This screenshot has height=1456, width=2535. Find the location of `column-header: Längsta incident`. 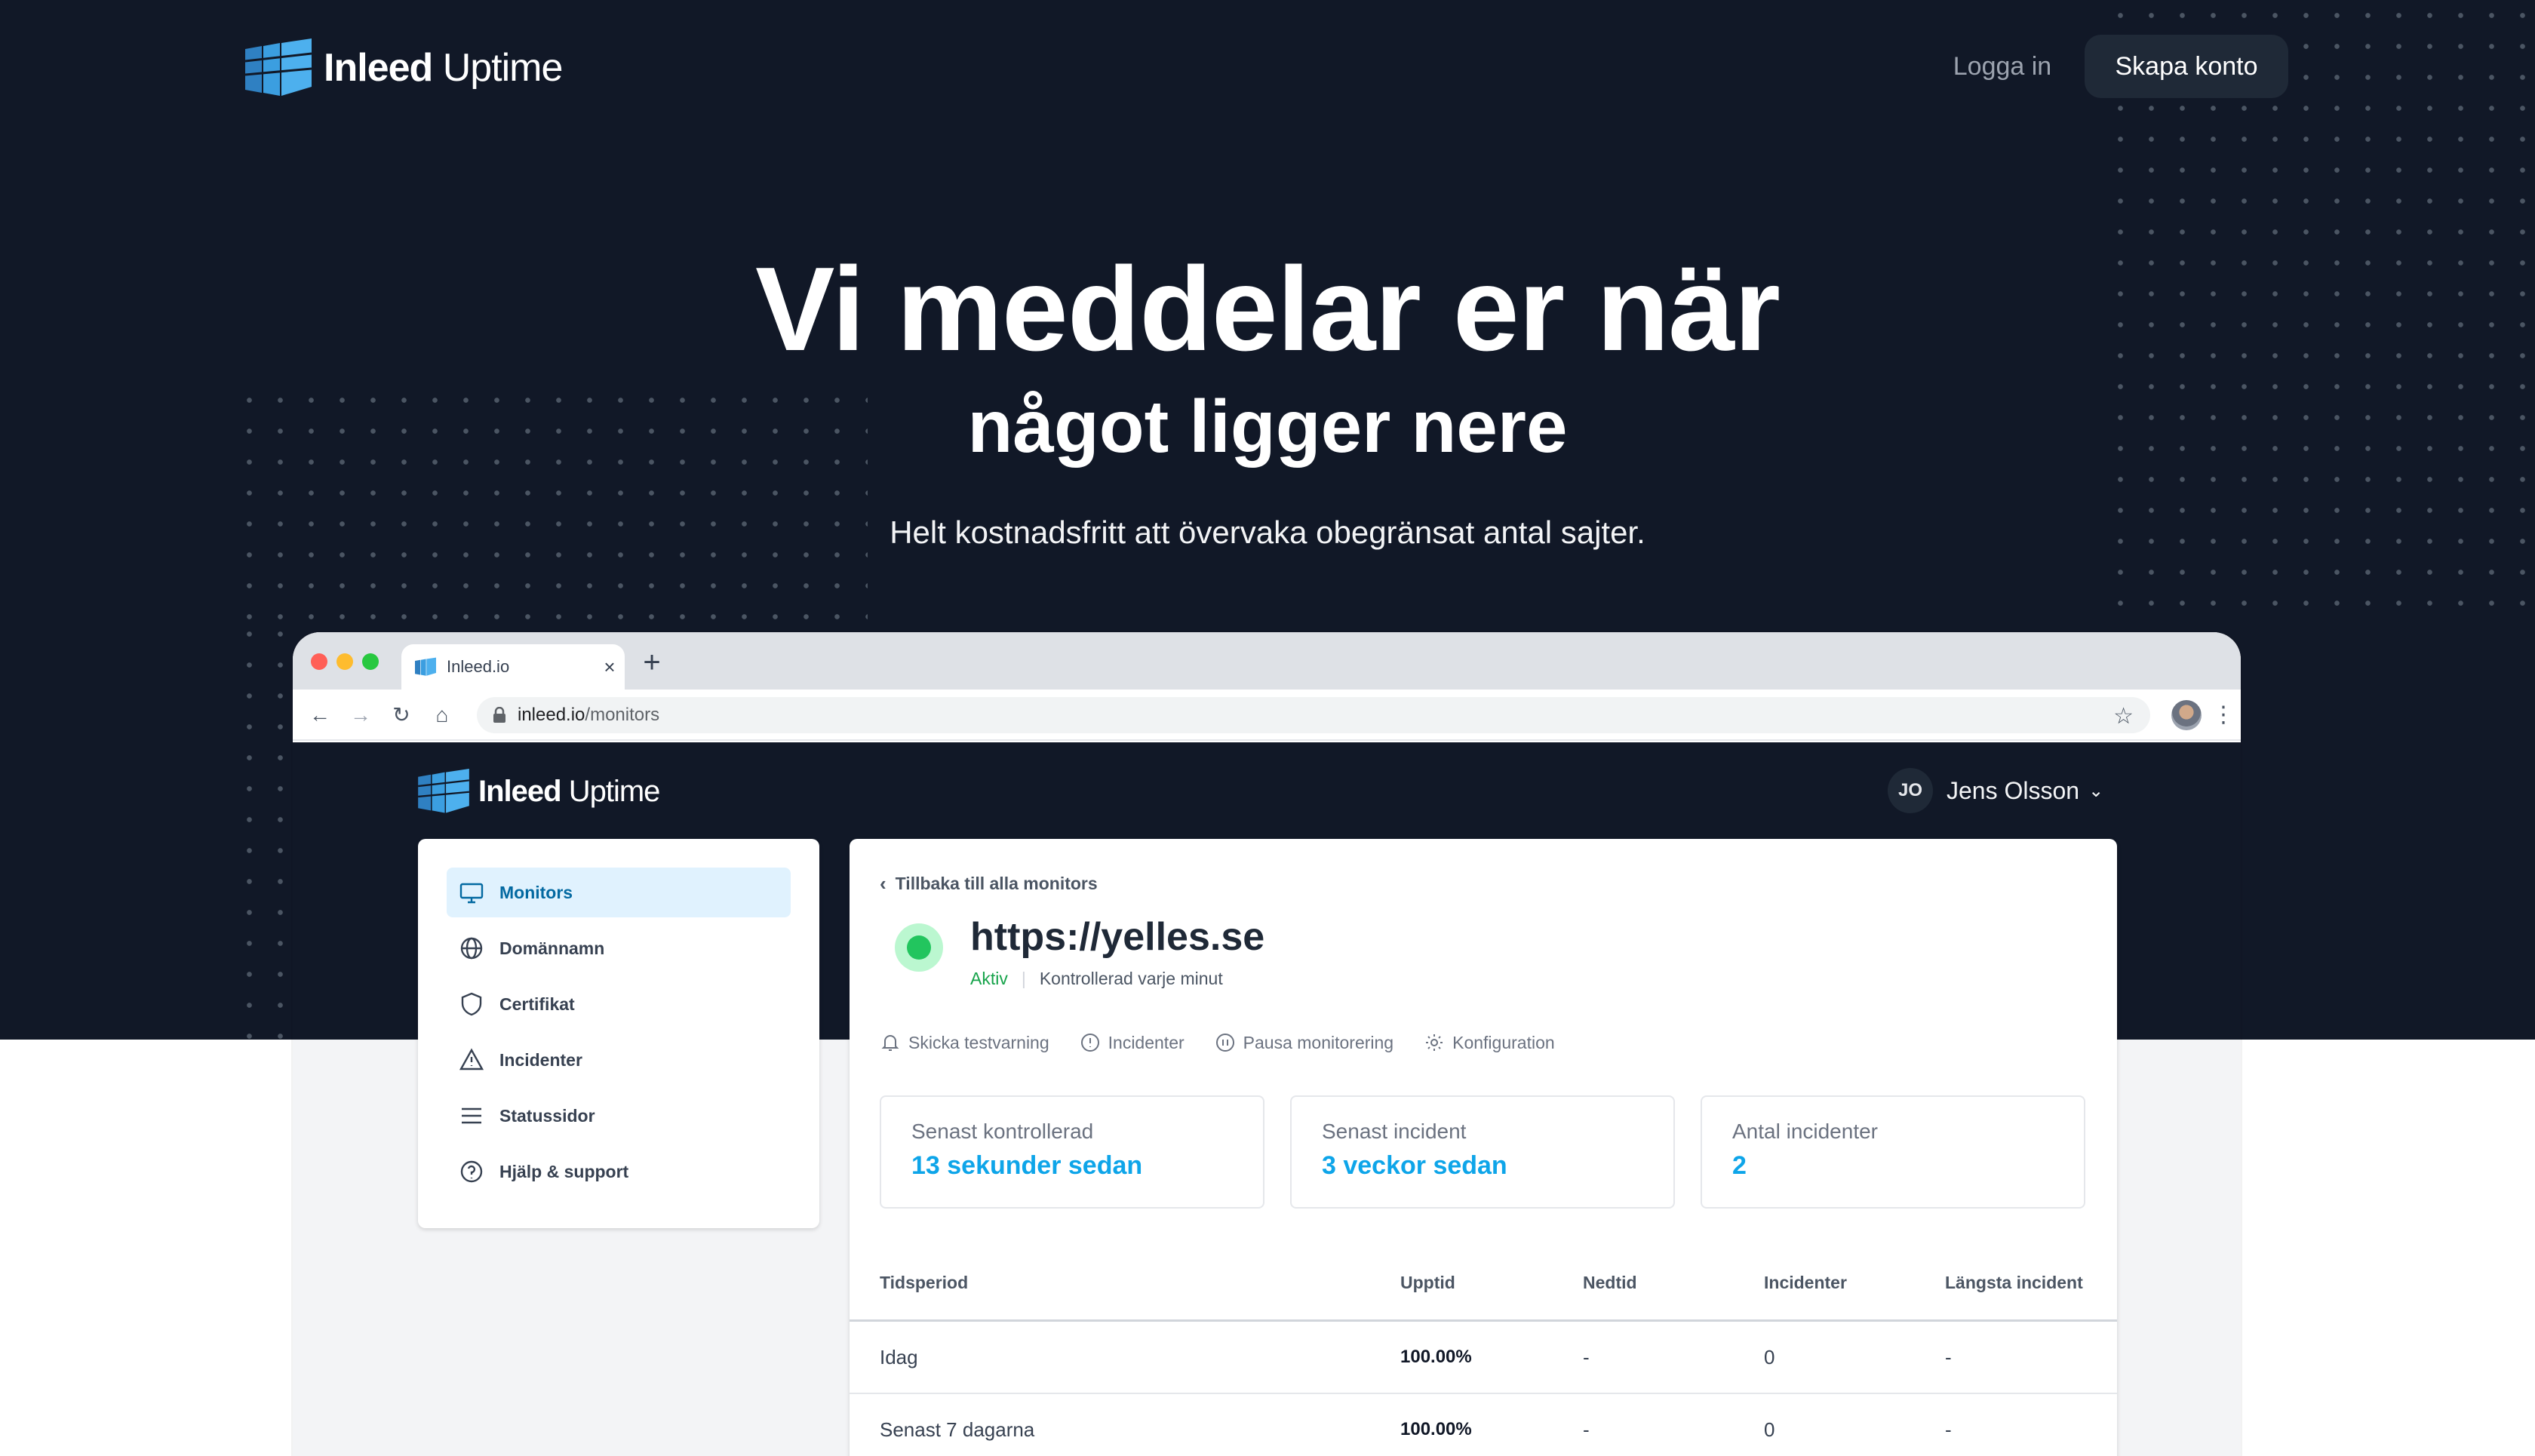

column-header: Längsta incident is located at coordinates (2014, 1282).